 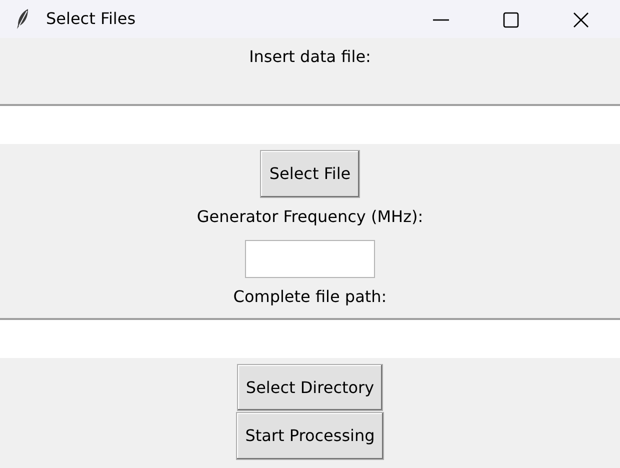 What do you see at coordinates (23, 19) in the screenshot?
I see `feather-icon` at bounding box center [23, 19].